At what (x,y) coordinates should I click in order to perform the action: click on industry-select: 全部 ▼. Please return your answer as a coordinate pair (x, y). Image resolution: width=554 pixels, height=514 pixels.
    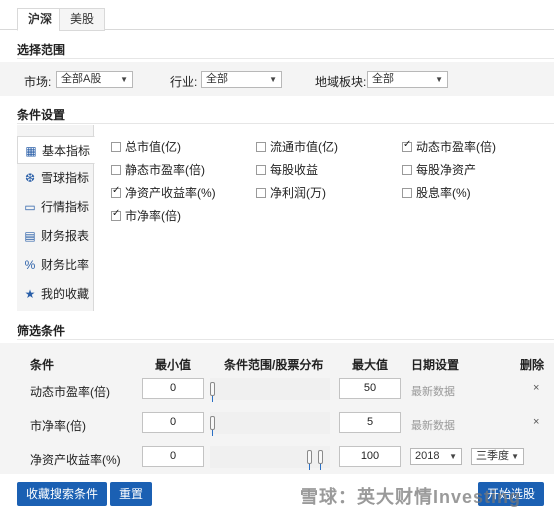
    Looking at the image, I should click on (241, 79).